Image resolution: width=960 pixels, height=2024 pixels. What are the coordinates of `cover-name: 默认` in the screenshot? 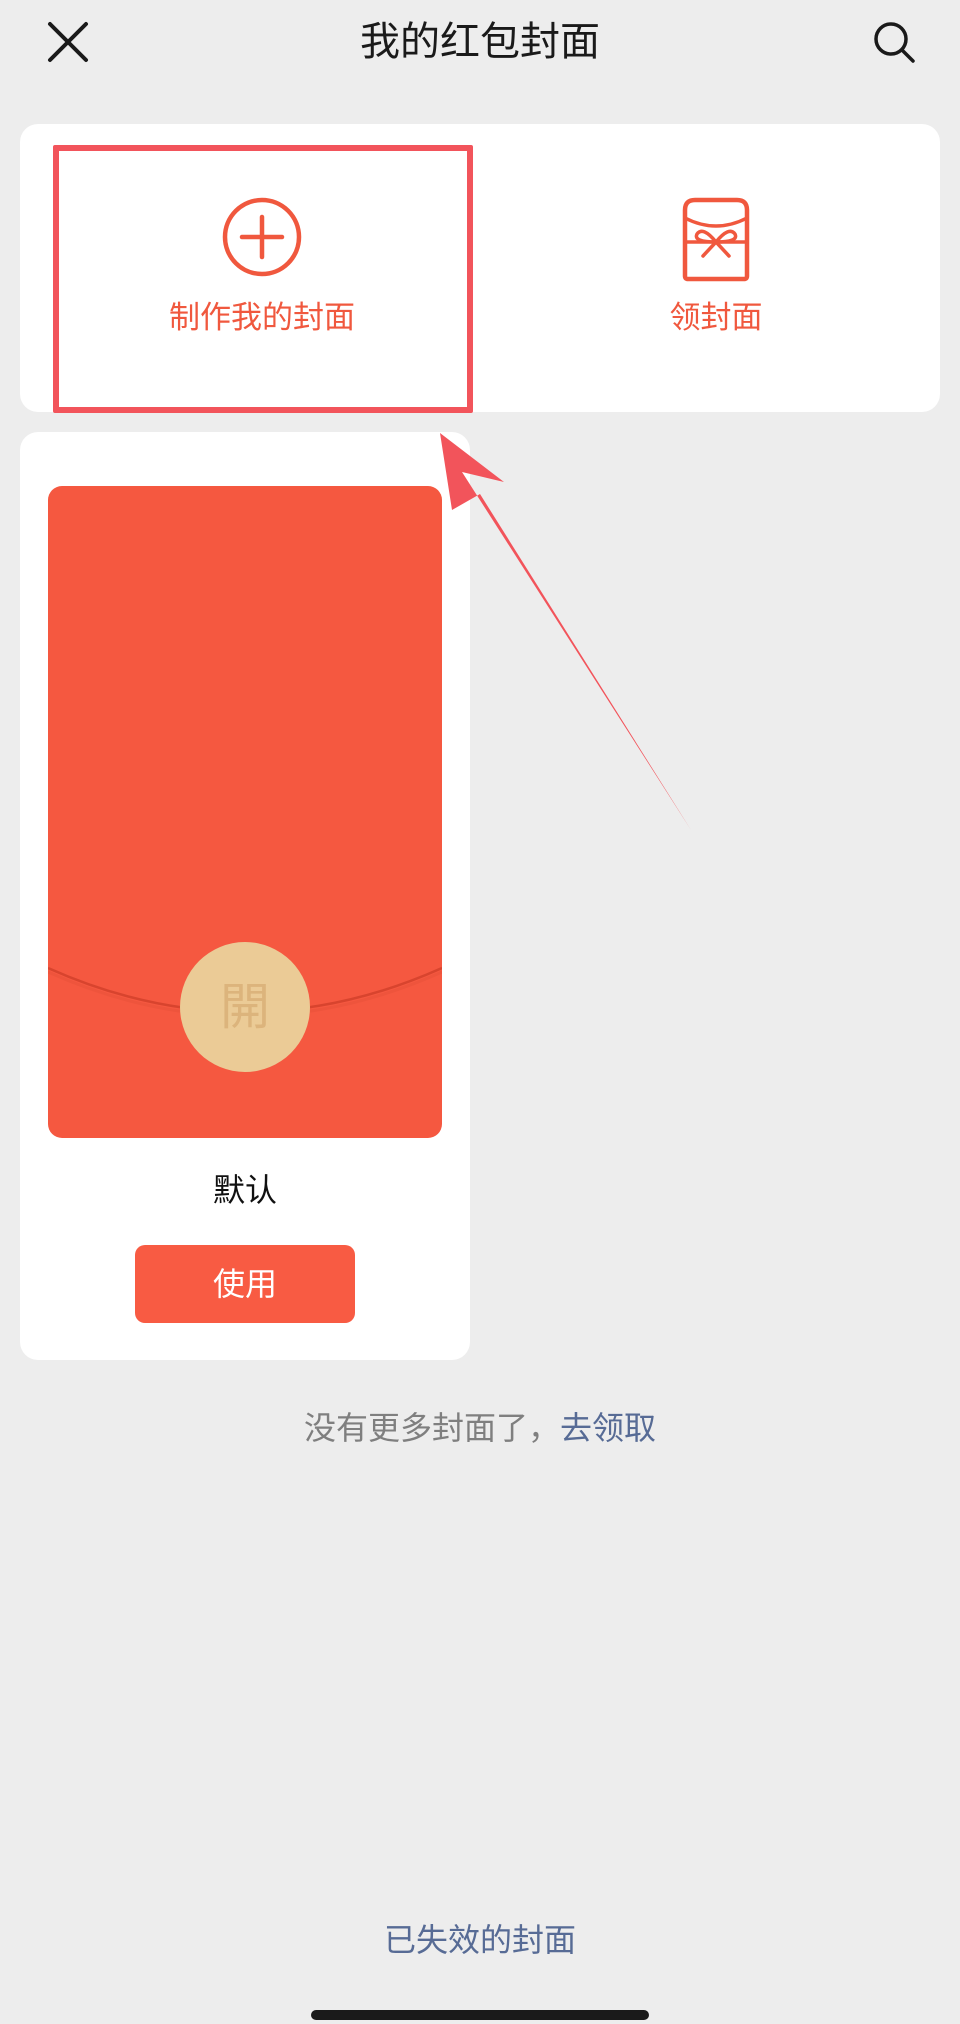 It's located at (244, 1190).